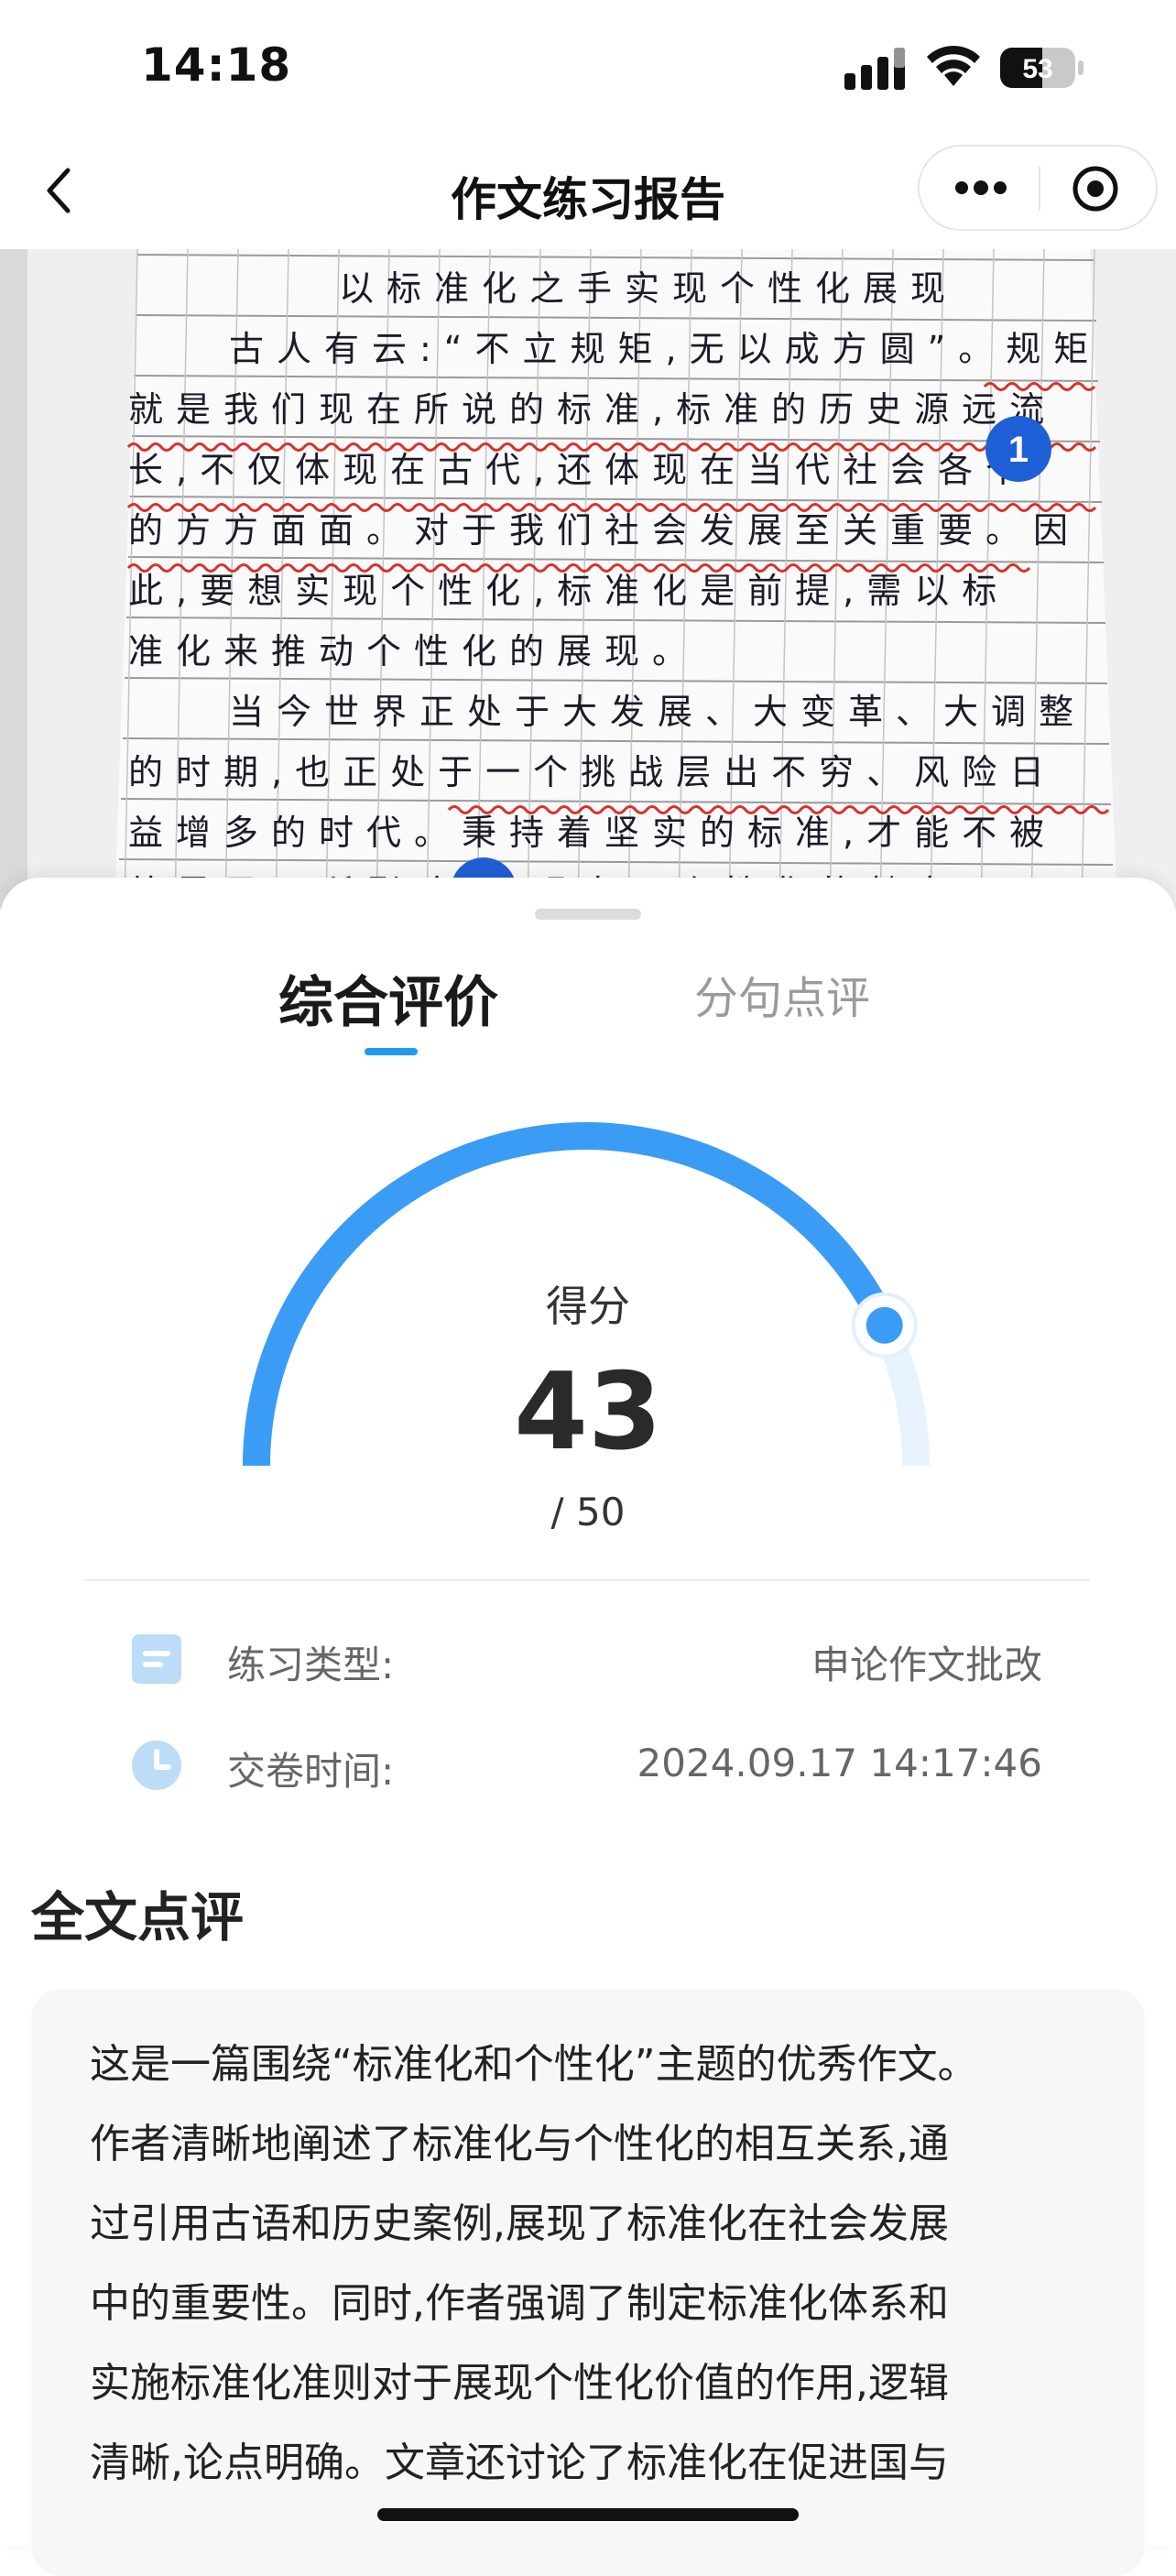 Image resolution: width=1176 pixels, height=2576 pixels. What do you see at coordinates (588, 1659) in the screenshot?
I see `practice-type-row: 练习类型: 申论作文批改` at bounding box center [588, 1659].